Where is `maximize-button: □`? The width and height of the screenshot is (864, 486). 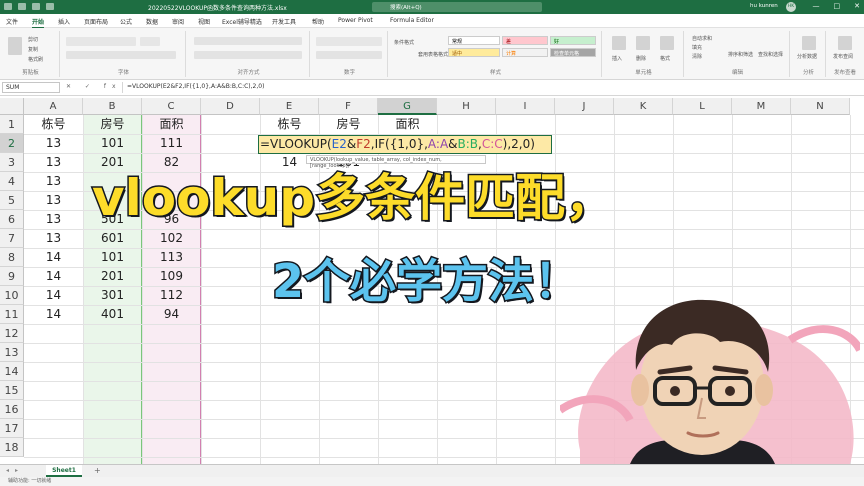
maximize-button: □ is located at coordinates (837, 6).